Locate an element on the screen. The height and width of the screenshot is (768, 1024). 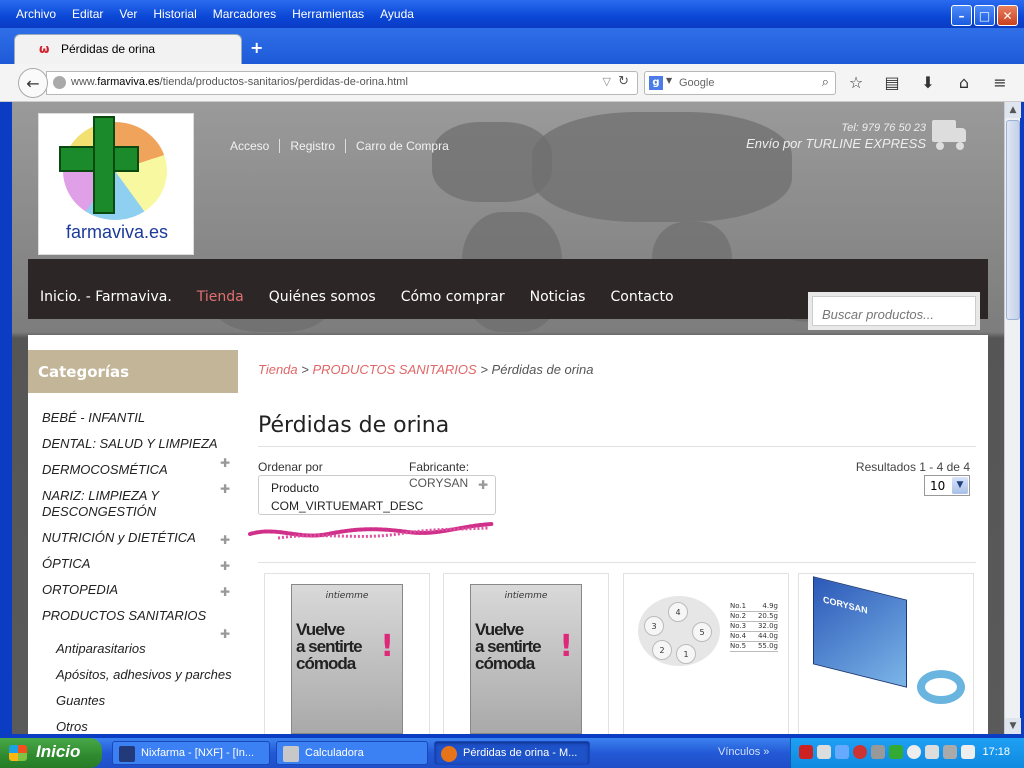
order-label: Ordenar por is located at coordinates (290, 467).